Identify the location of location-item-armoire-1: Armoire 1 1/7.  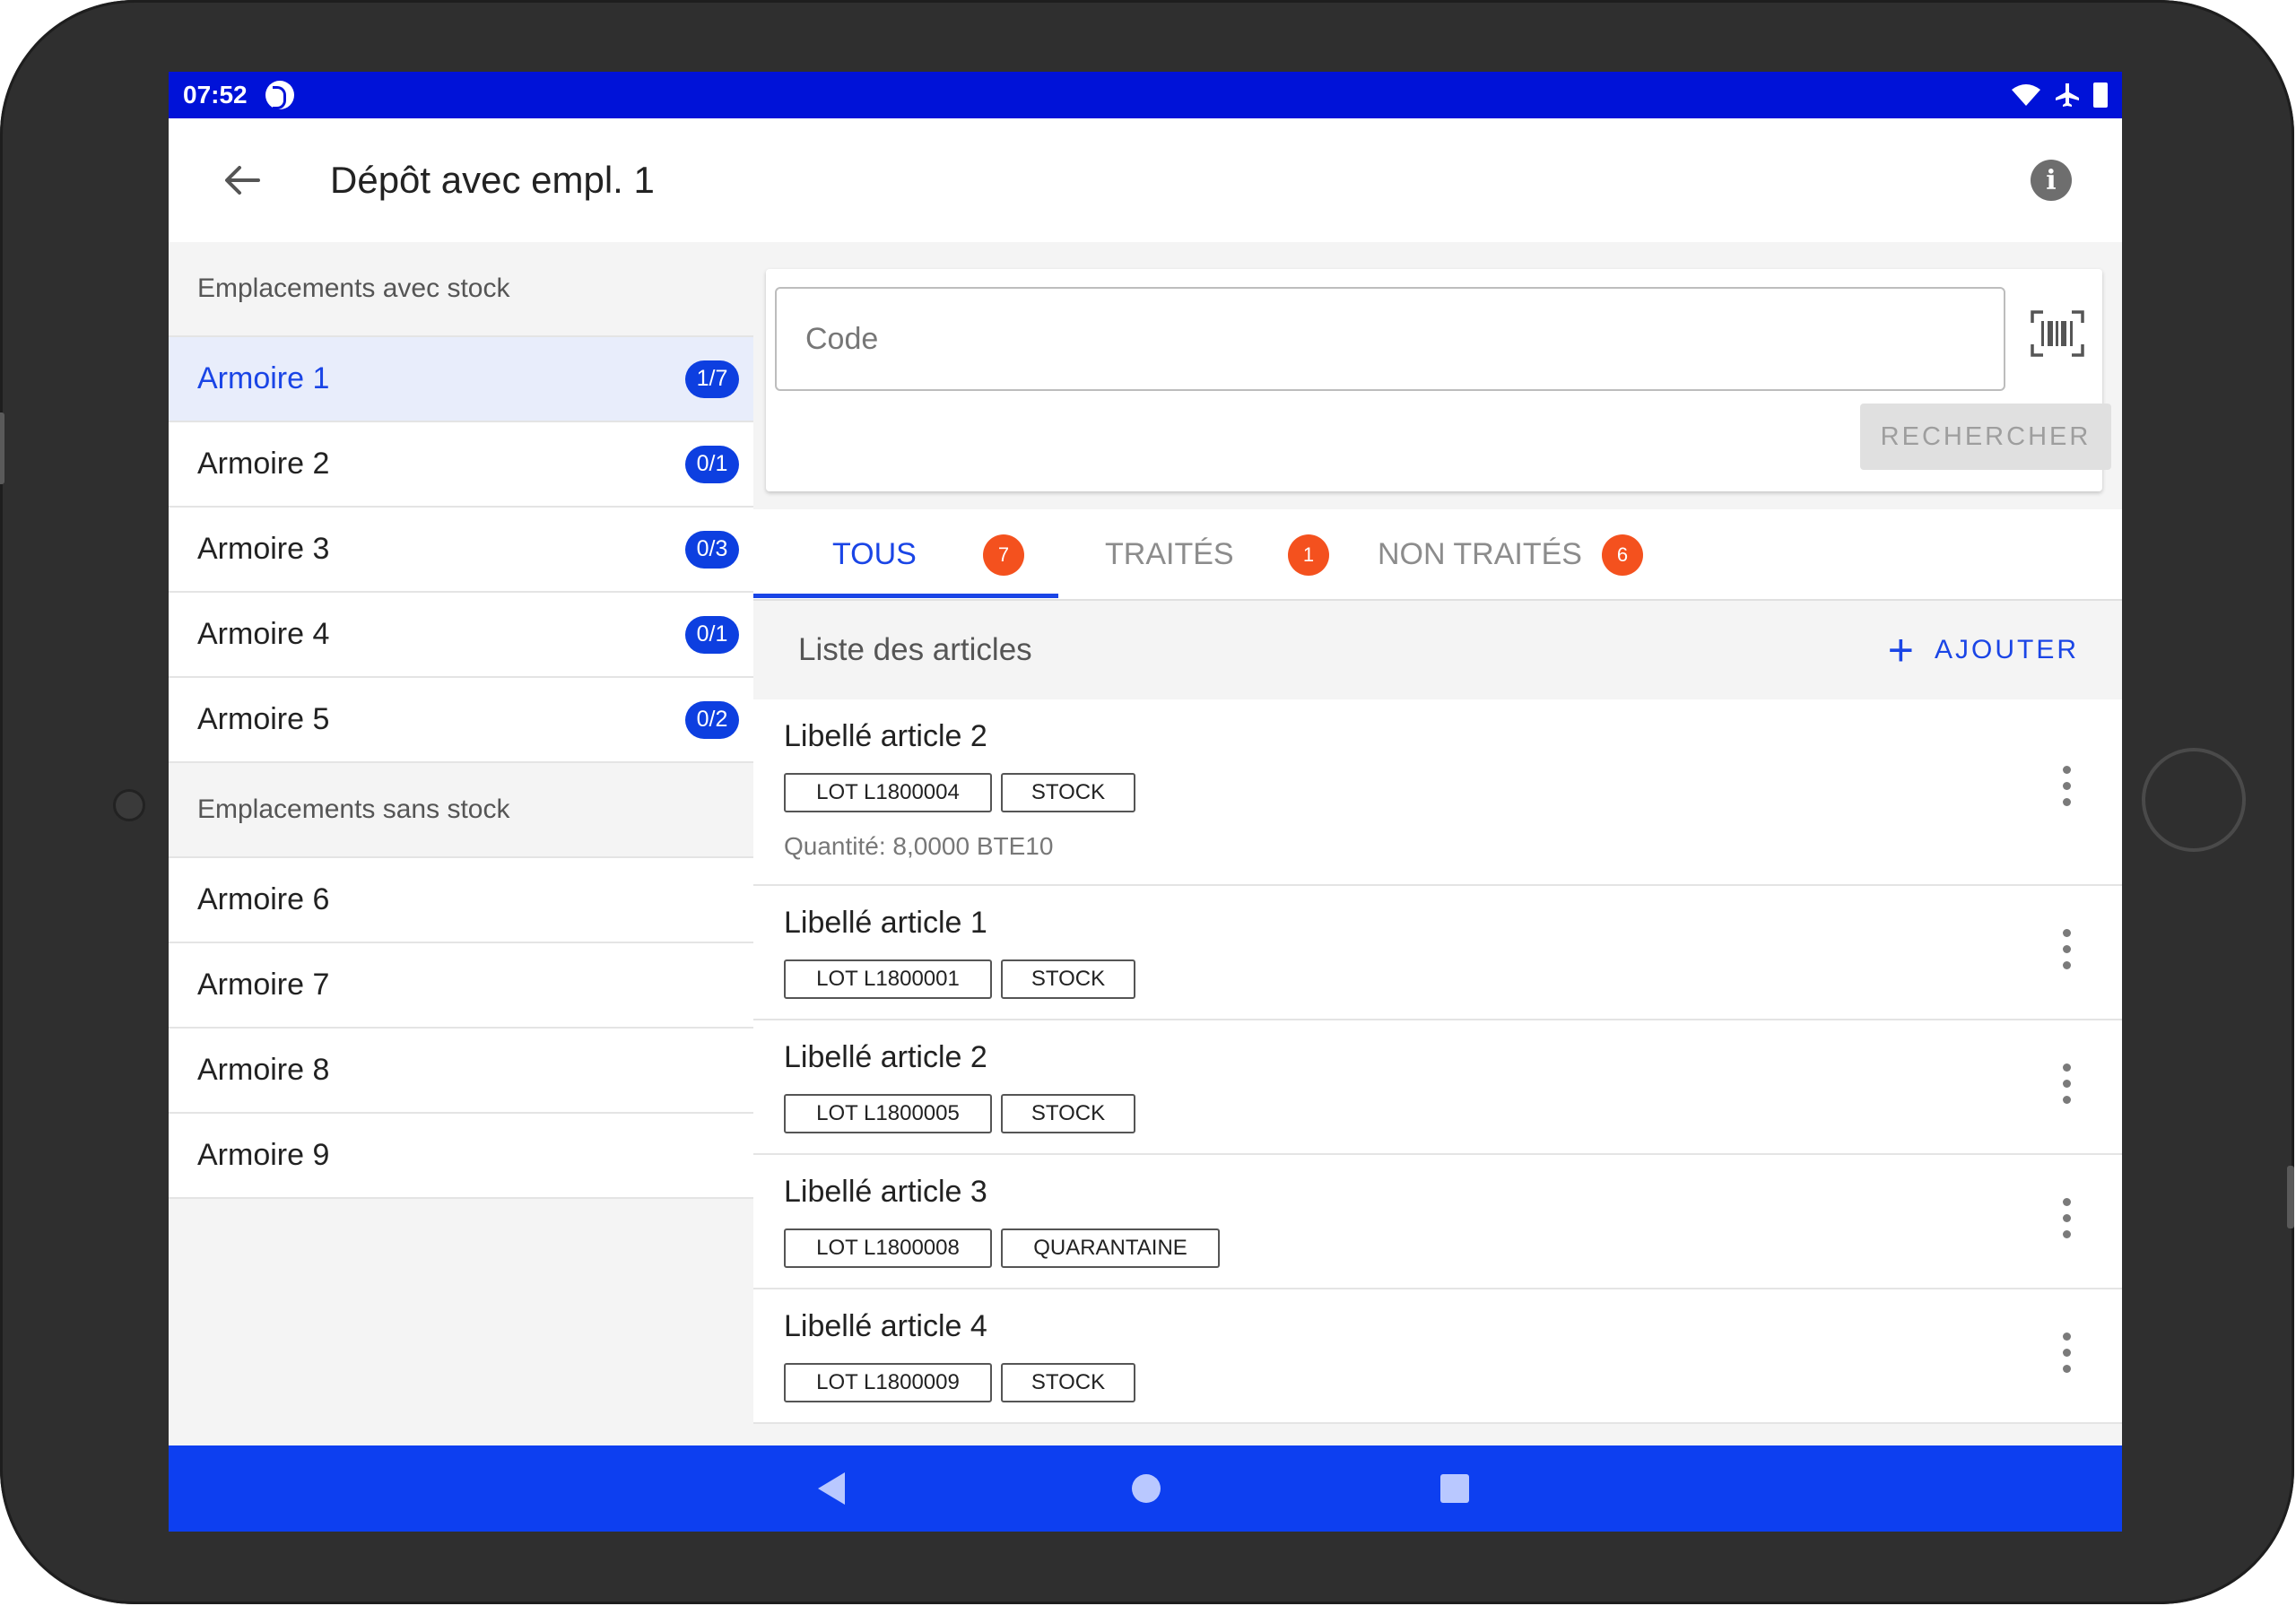
(461, 379).